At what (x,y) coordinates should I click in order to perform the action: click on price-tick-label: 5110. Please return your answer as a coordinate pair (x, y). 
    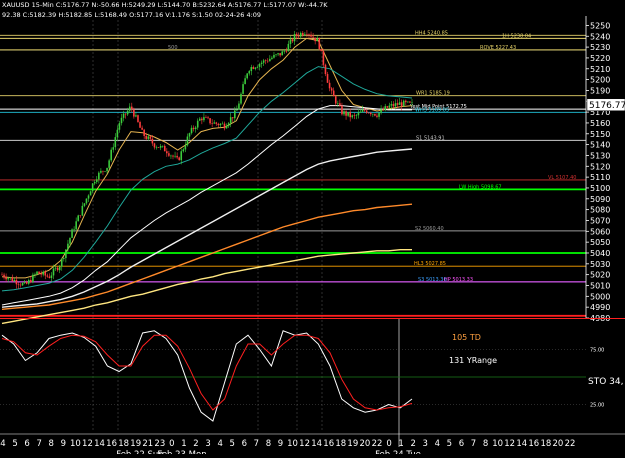
    Looking at the image, I should click on (600, 177).